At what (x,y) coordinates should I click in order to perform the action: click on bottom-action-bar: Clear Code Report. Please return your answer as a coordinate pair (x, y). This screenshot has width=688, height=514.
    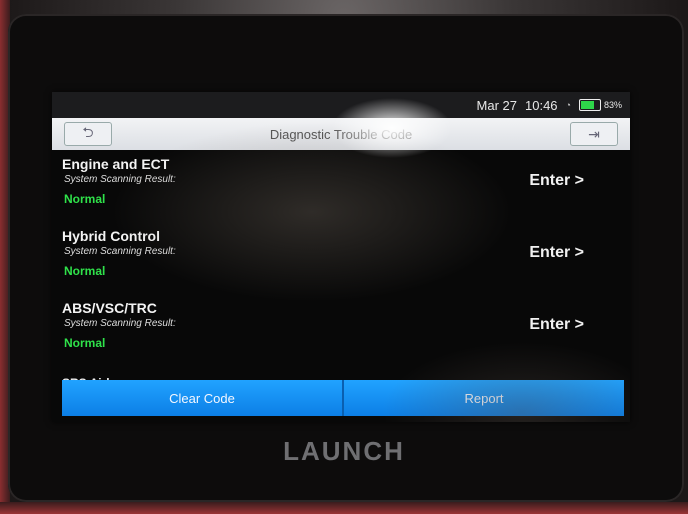
    Looking at the image, I should click on (343, 398).